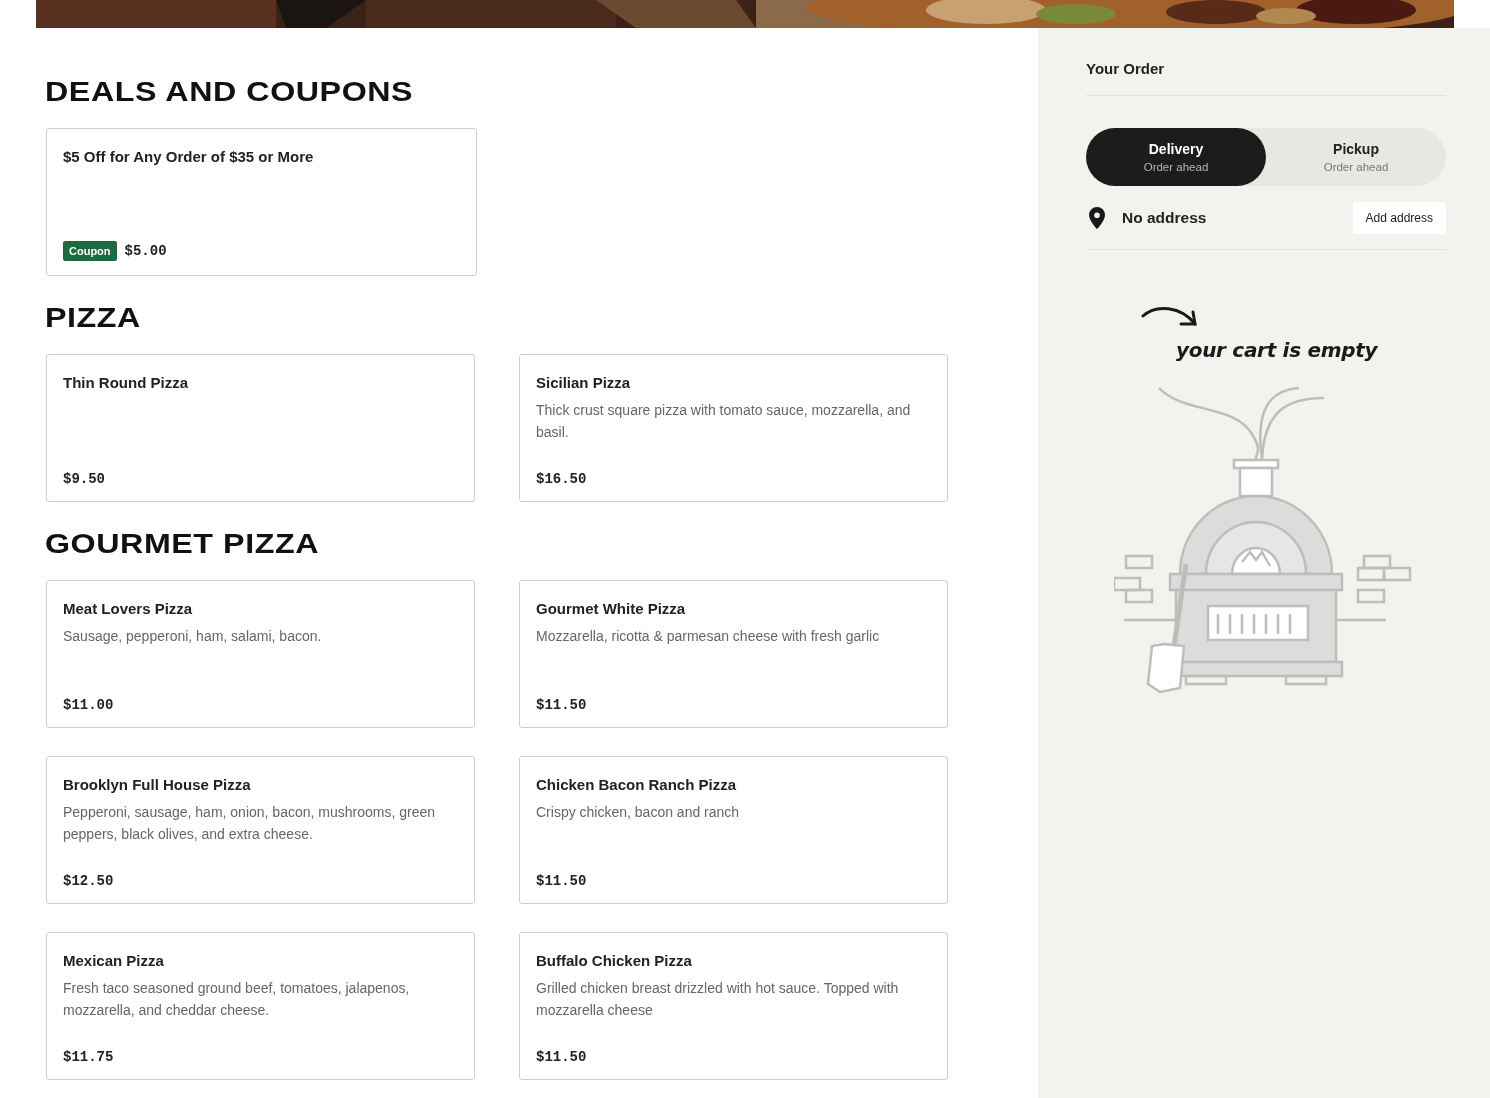 The height and width of the screenshot is (1098, 1490). Describe the element at coordinates (260, 654) in the screenshot. I see `menu-item-card: Meat Lovers Pizza Sausage, pepperoni, ham, salami, bacon. $11.00` at that location.